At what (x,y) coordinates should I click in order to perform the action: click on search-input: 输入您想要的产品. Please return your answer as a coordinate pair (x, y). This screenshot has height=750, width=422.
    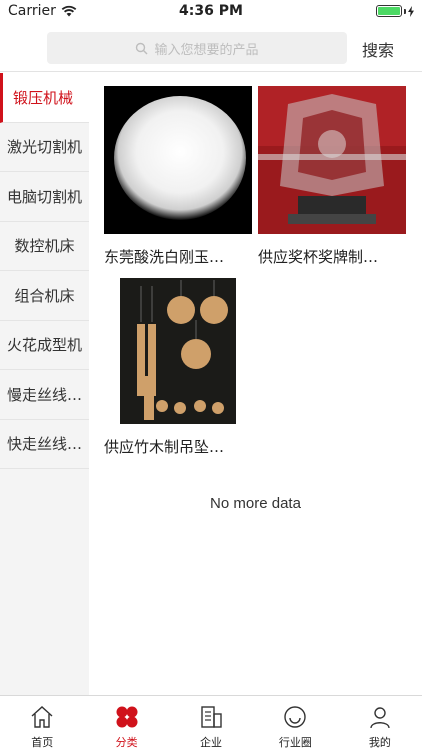
    Looking at the image, I should click on (197, 48).